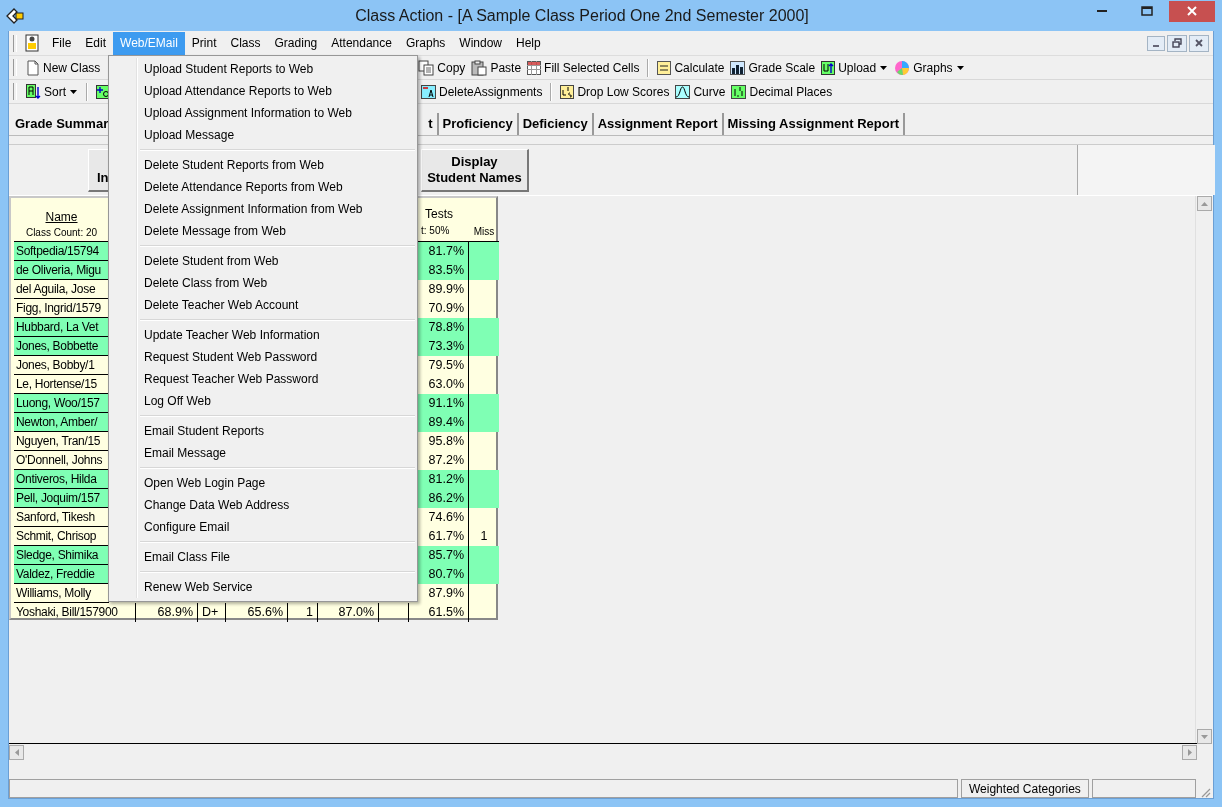 Image resolution: width=1222 pixels, height=807 pixels. What do you see at coordinates (603, 752) in the screenshot?
I see `horizontal-scrollbar` at bounding box center [603, 752].